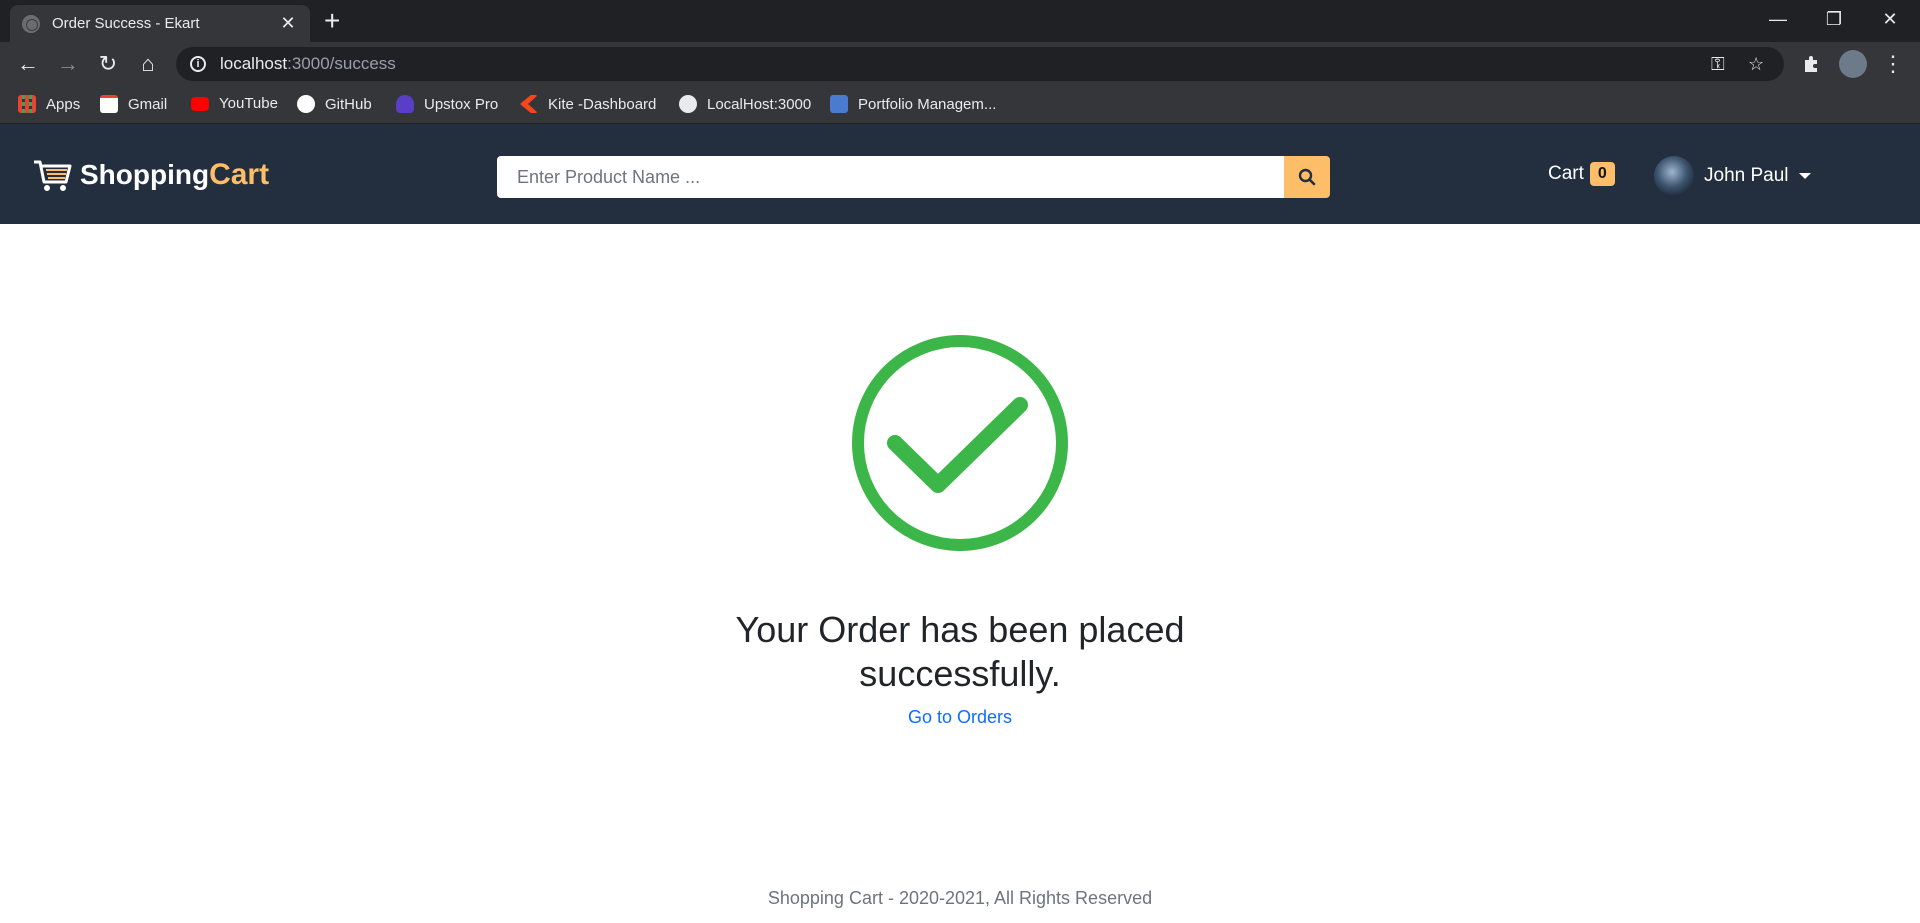 Image resolution: width=1920 pixels, height=923 pixels. What do you see at coordinates (1834, 19) in the screenshot?
I see `restore-icon: ❐` at bounding box center [1834, 19].